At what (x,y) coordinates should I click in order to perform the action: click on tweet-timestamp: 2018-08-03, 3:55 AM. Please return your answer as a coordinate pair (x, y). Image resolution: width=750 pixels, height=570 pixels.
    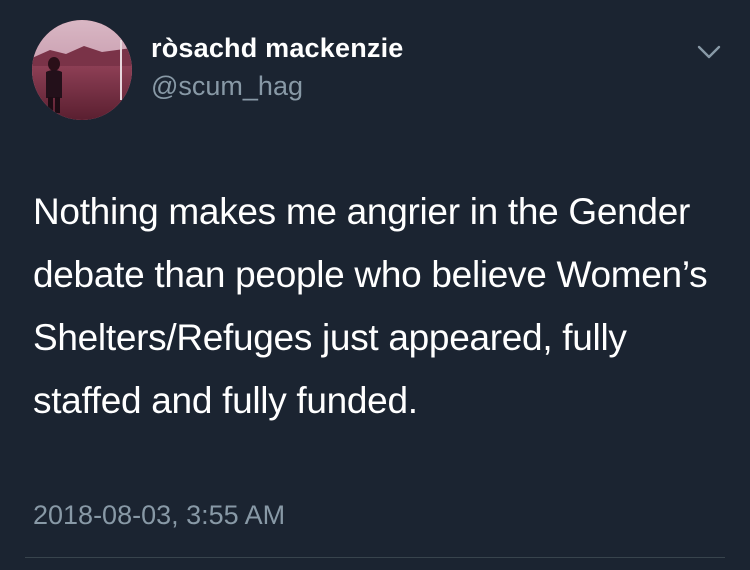
    Looking at the image, I should click on (159, 515).